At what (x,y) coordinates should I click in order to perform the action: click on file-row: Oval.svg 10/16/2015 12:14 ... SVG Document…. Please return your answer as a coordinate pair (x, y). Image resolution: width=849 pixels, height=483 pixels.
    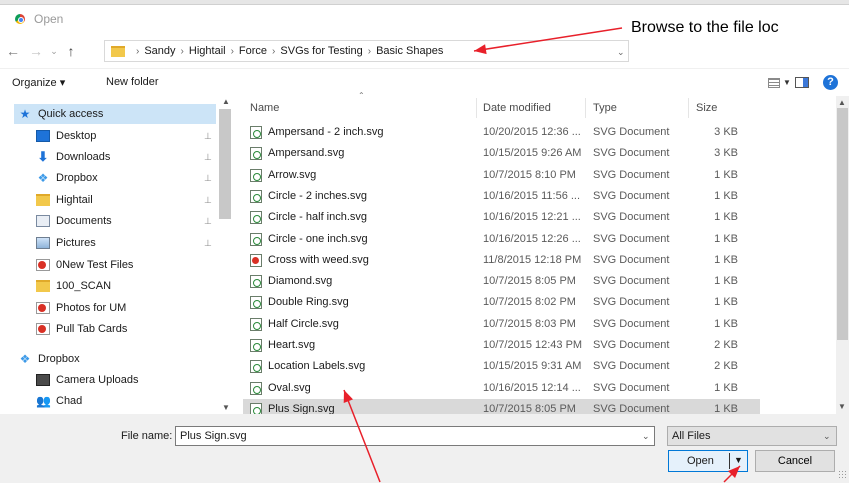
    Looking at the image, I should click on (501, 388).